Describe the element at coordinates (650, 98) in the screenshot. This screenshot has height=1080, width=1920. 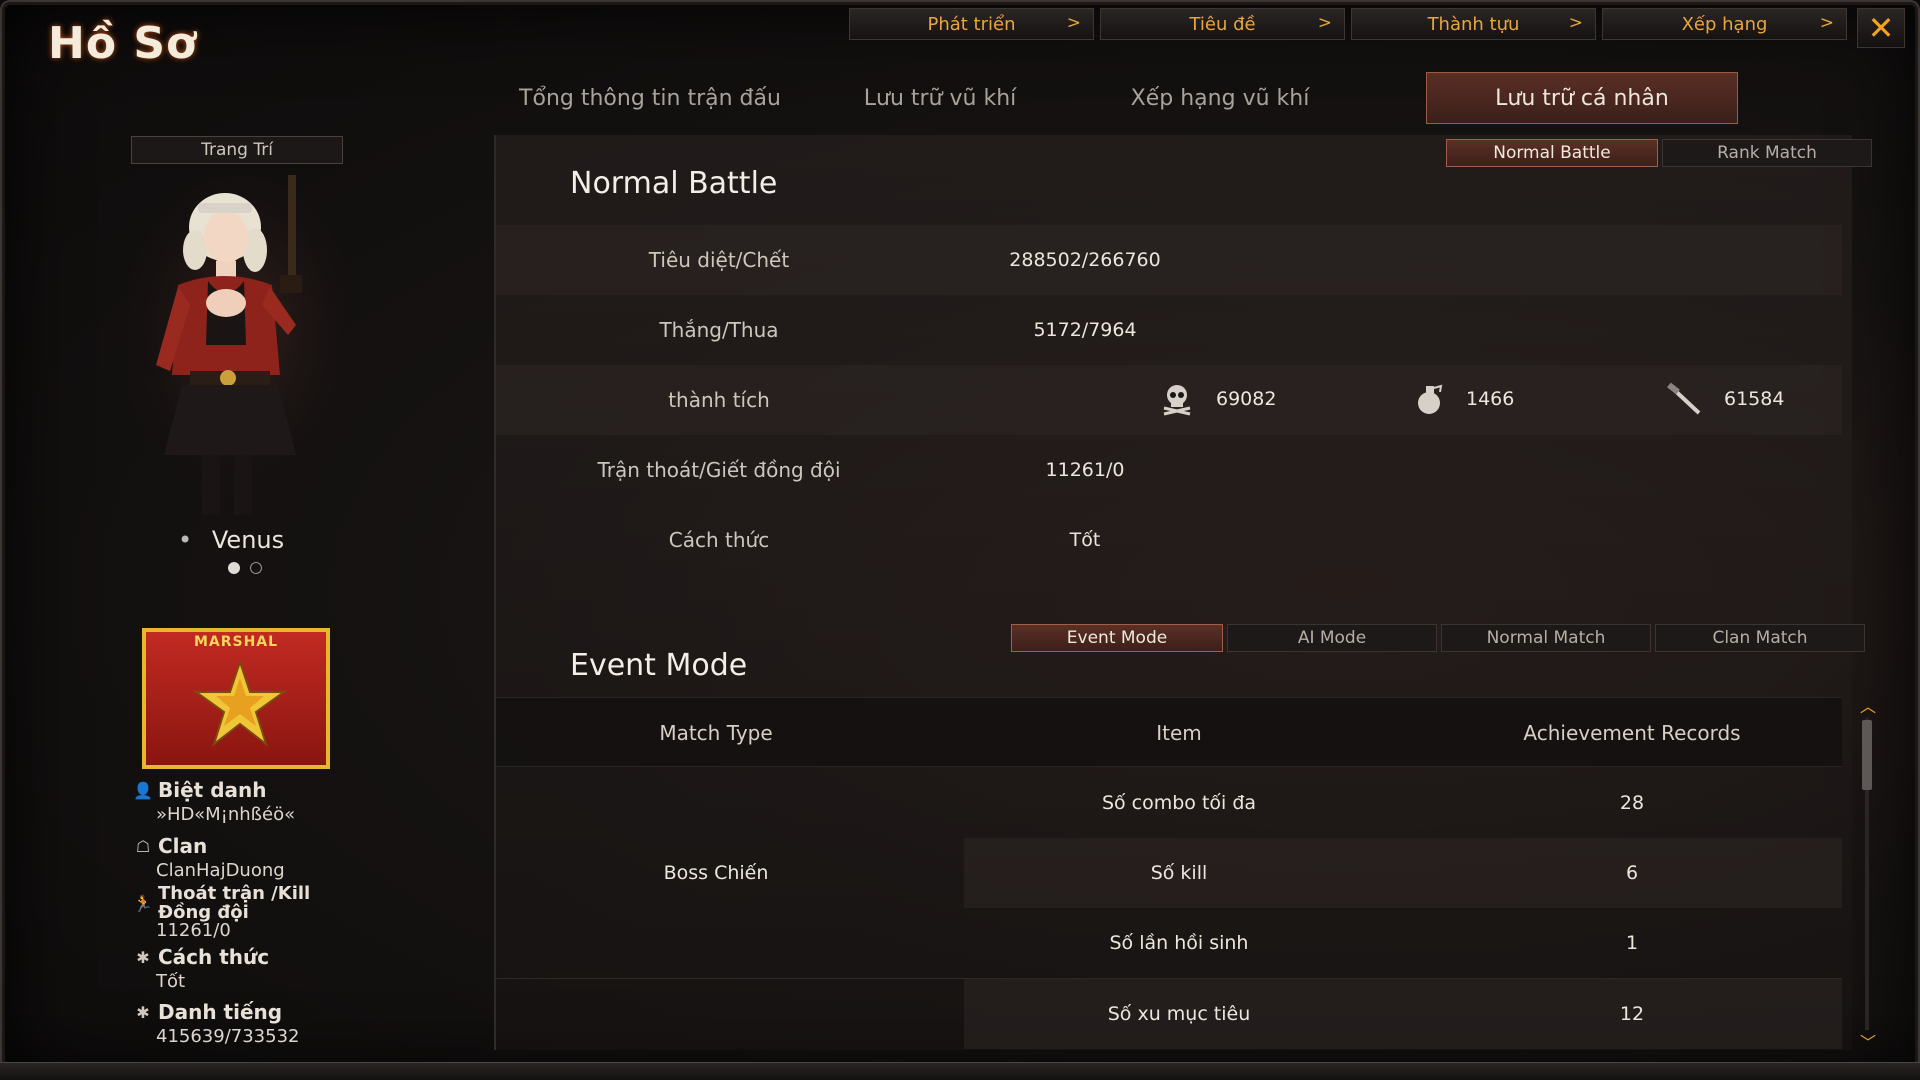
I see `tab-tong-thong-tin: Tổng thông tin trận đấu` at that location.